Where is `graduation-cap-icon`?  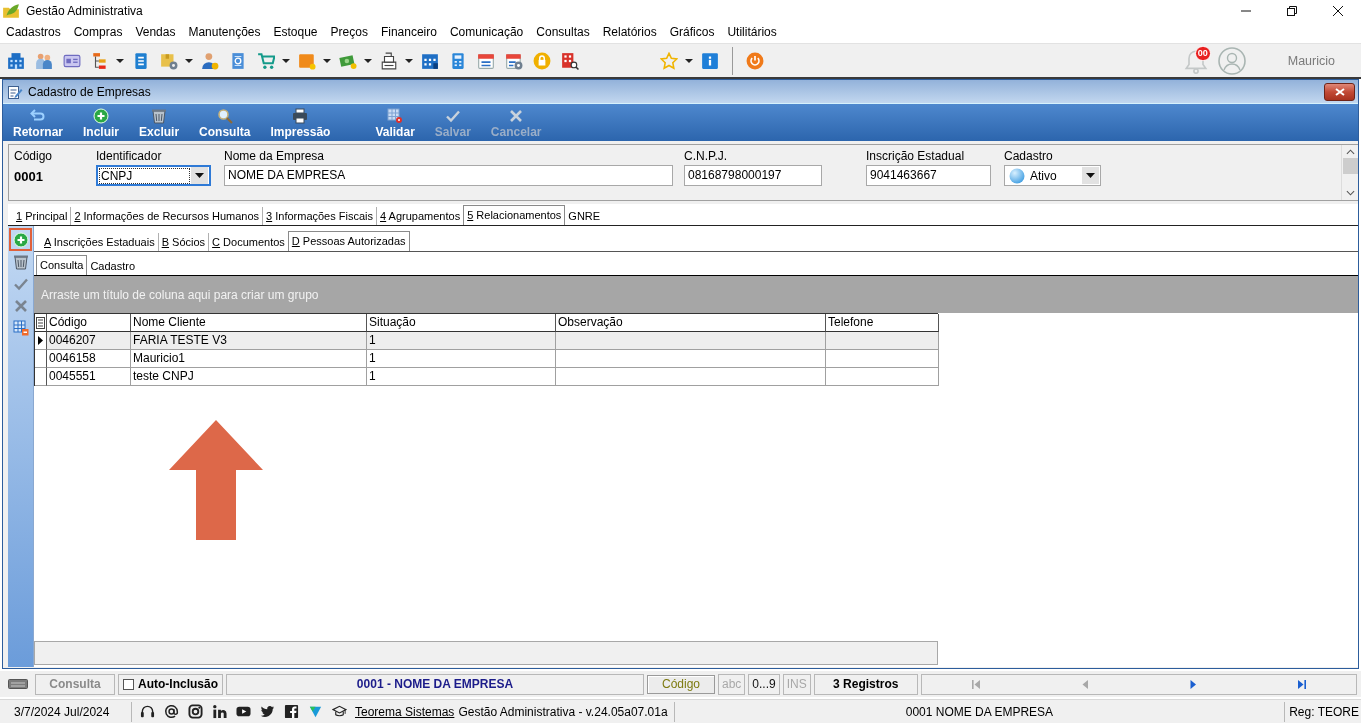
graduation-cap-icon is located at coordinates (339, 711).